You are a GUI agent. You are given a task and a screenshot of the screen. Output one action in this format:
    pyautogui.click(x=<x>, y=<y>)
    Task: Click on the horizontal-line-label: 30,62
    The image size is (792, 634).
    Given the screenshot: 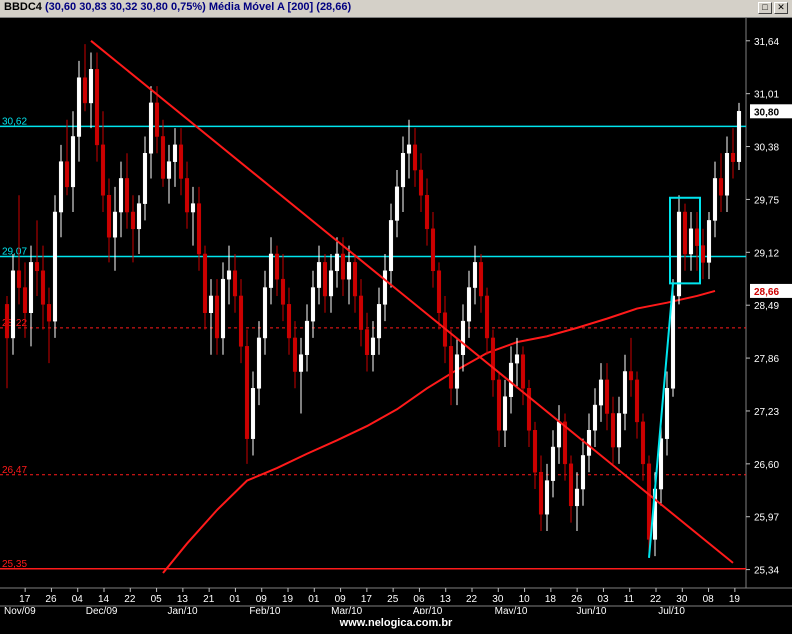 What is the action you would take?
    pyautogui.click(x=14, y=121)
    